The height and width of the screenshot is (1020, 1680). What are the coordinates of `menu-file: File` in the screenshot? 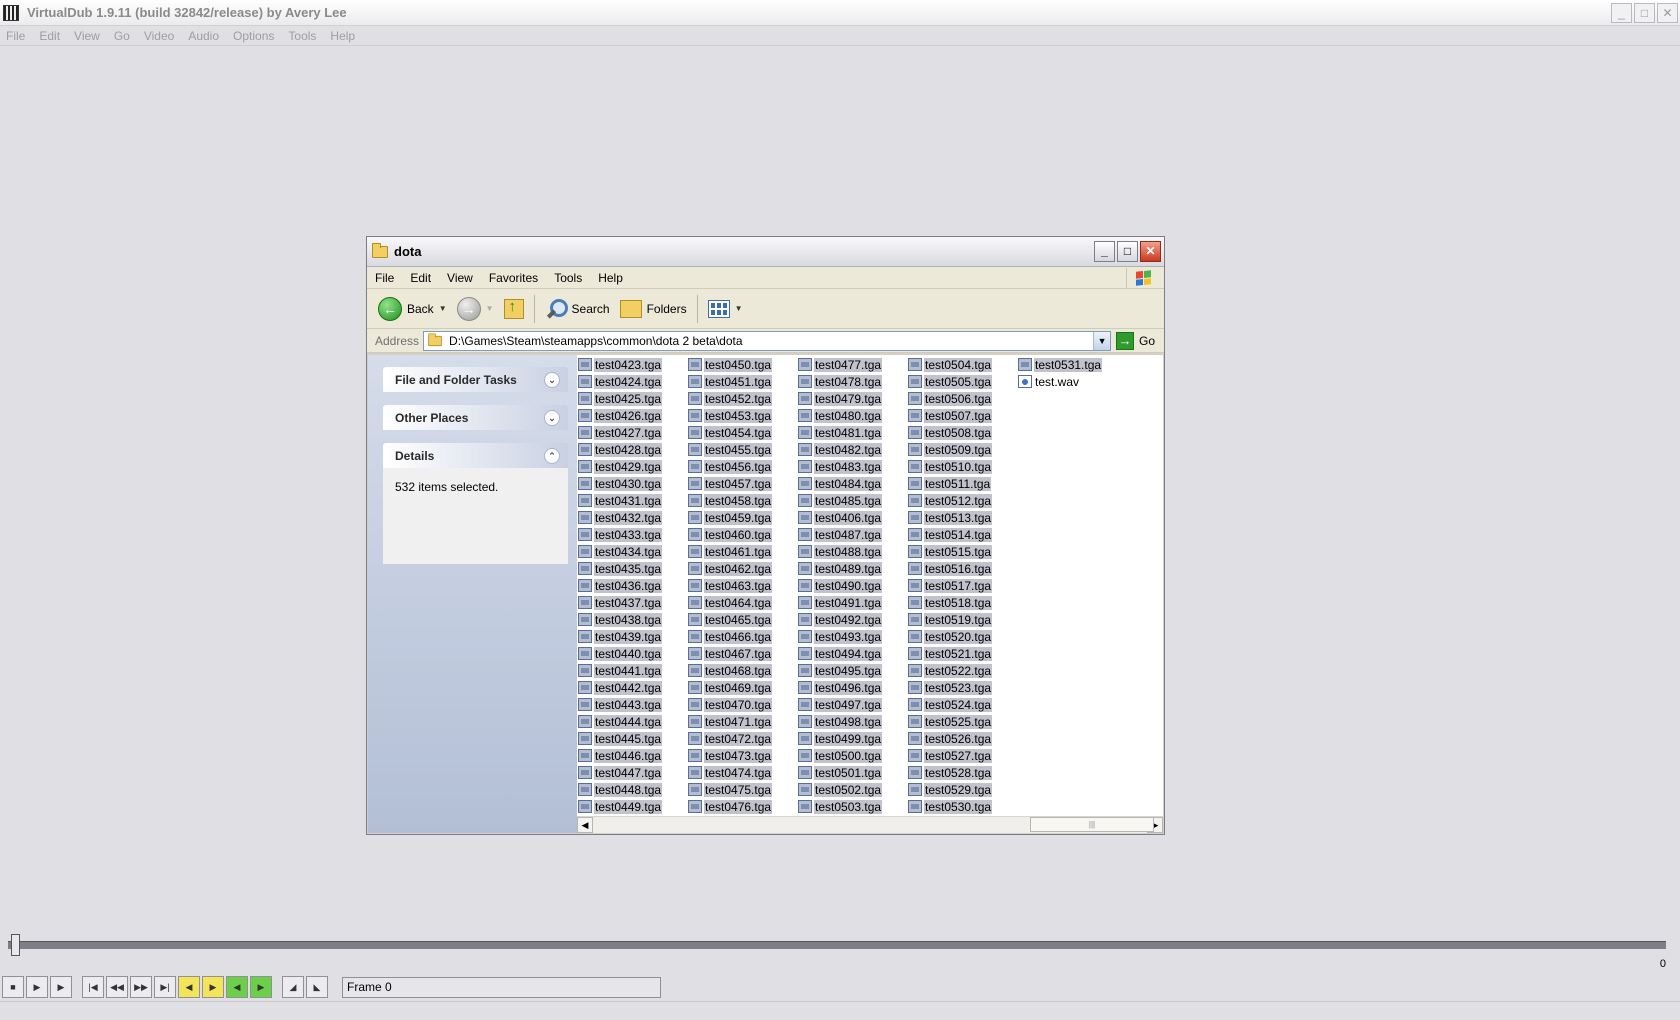 It's located at (15, 36).